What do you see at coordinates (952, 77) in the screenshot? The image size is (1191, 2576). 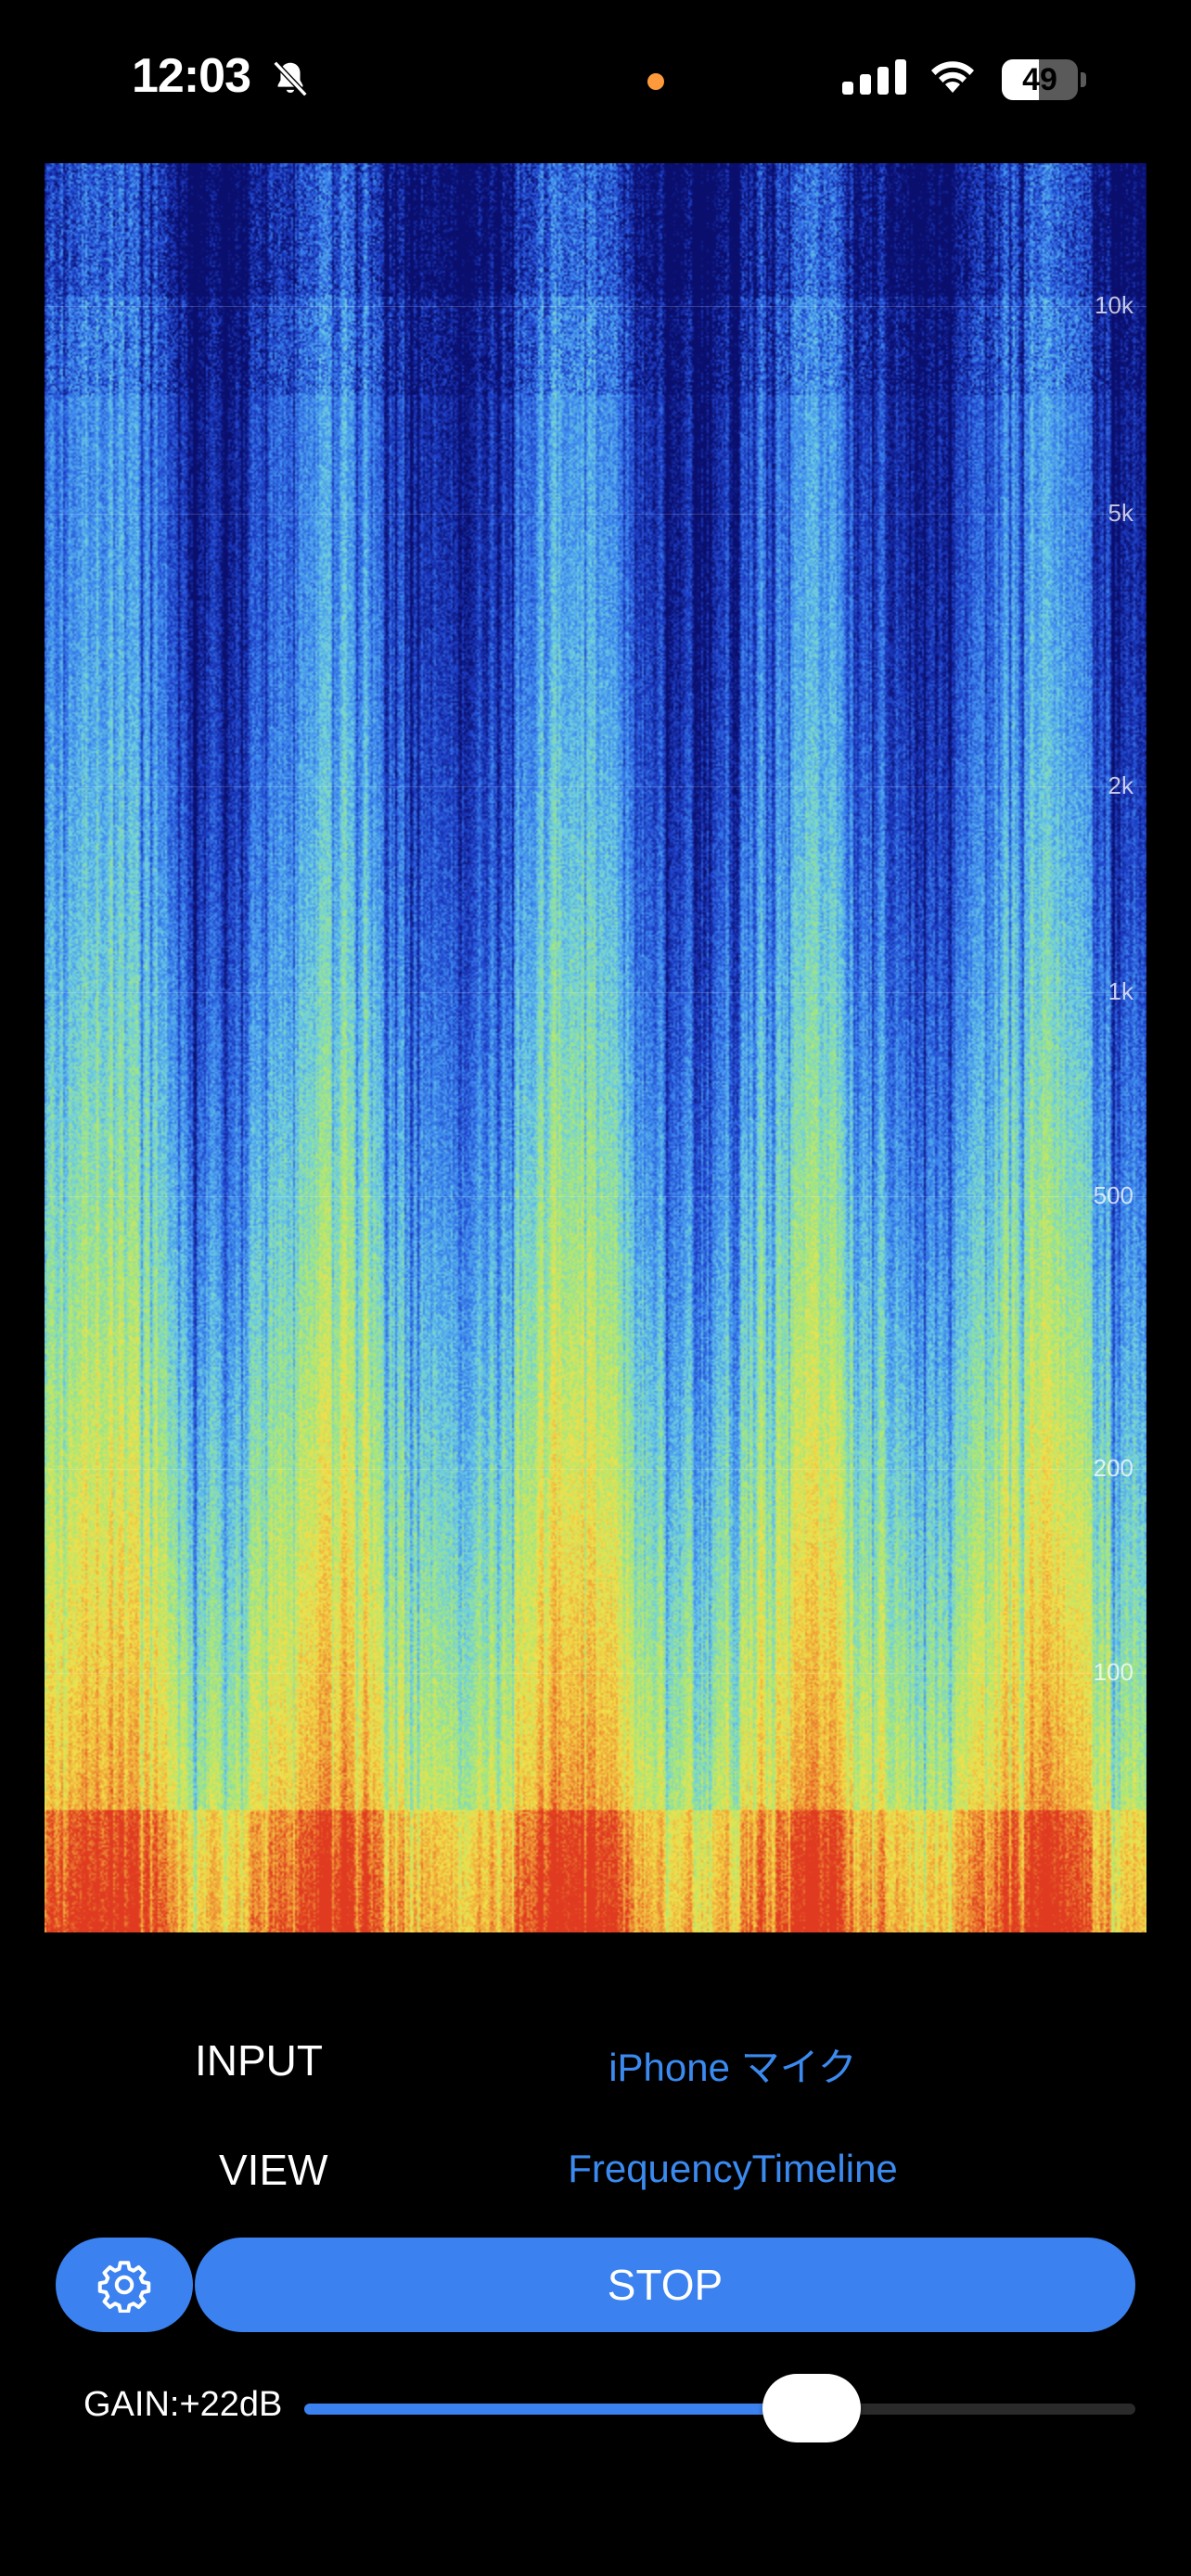 I see `wifi-icon` at bounding box center [952, 77].